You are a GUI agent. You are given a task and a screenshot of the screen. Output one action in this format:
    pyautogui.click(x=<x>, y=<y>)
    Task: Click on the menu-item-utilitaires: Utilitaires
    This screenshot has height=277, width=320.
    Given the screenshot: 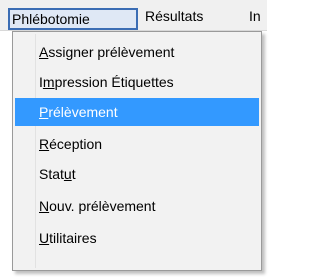 What is the action you would take?
    pyautogui.click(x=137, y=238)
    